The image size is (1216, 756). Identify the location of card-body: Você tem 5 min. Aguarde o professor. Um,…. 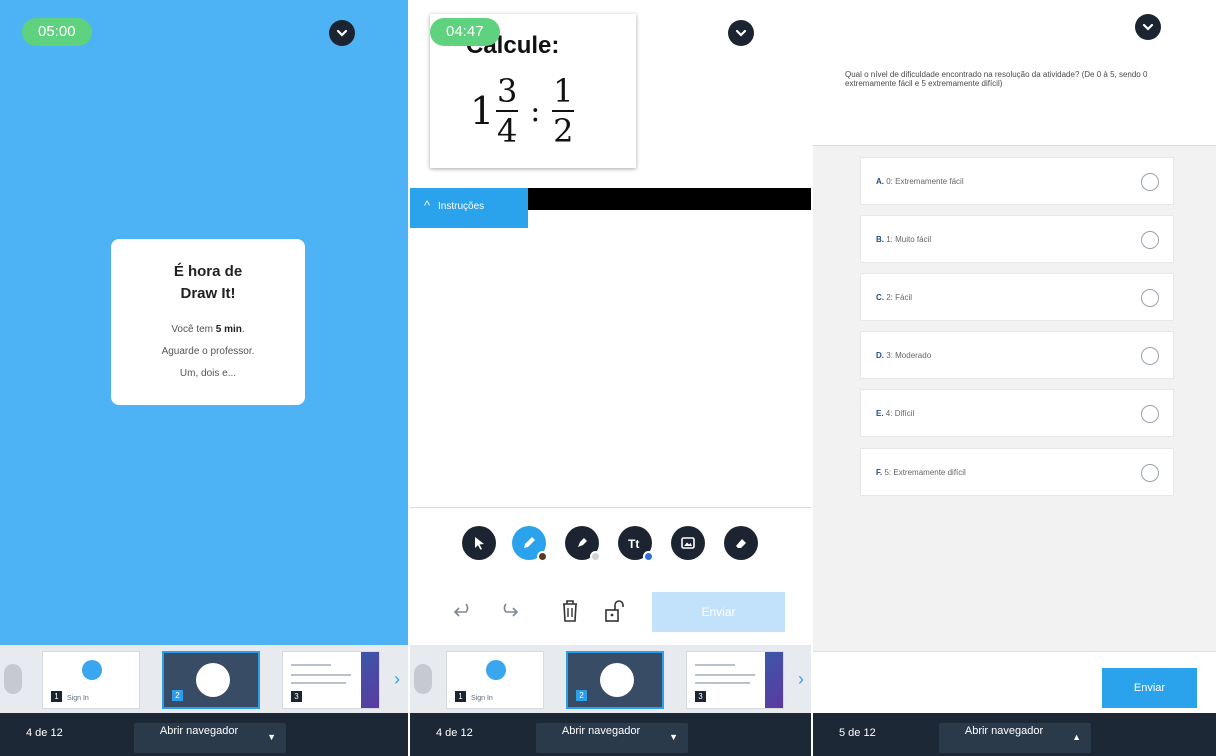
(208, 352).